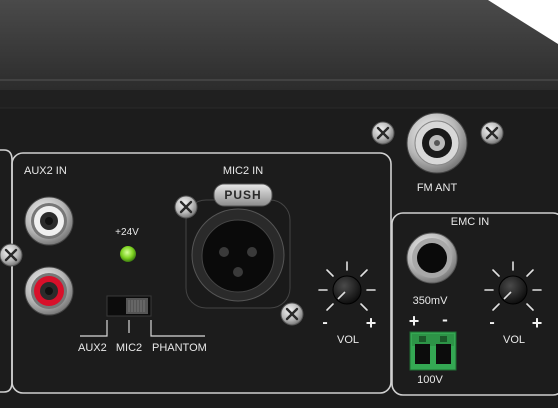 This screenshot has height=413, width=558. I want to click on sensitivity-label: 350mV, so click(430, 301).